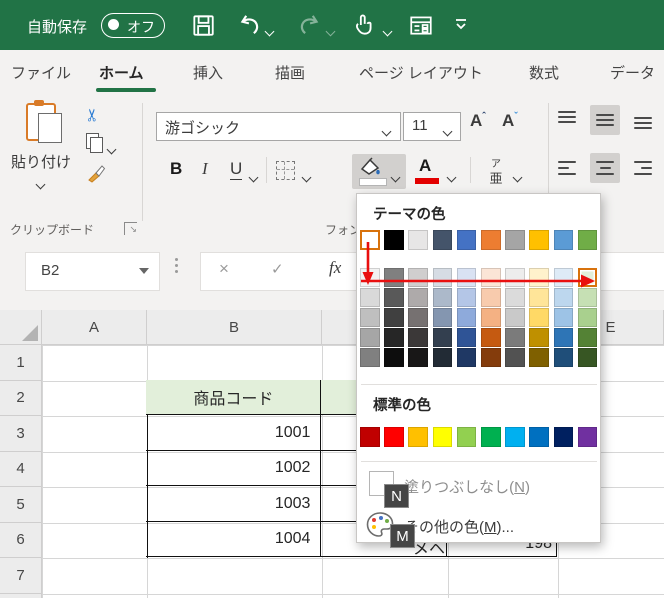  What do you see at coordinates (461, 26) in the screenshot?
I see `customize-toolbar-icon` at bounding box center [461, 26].